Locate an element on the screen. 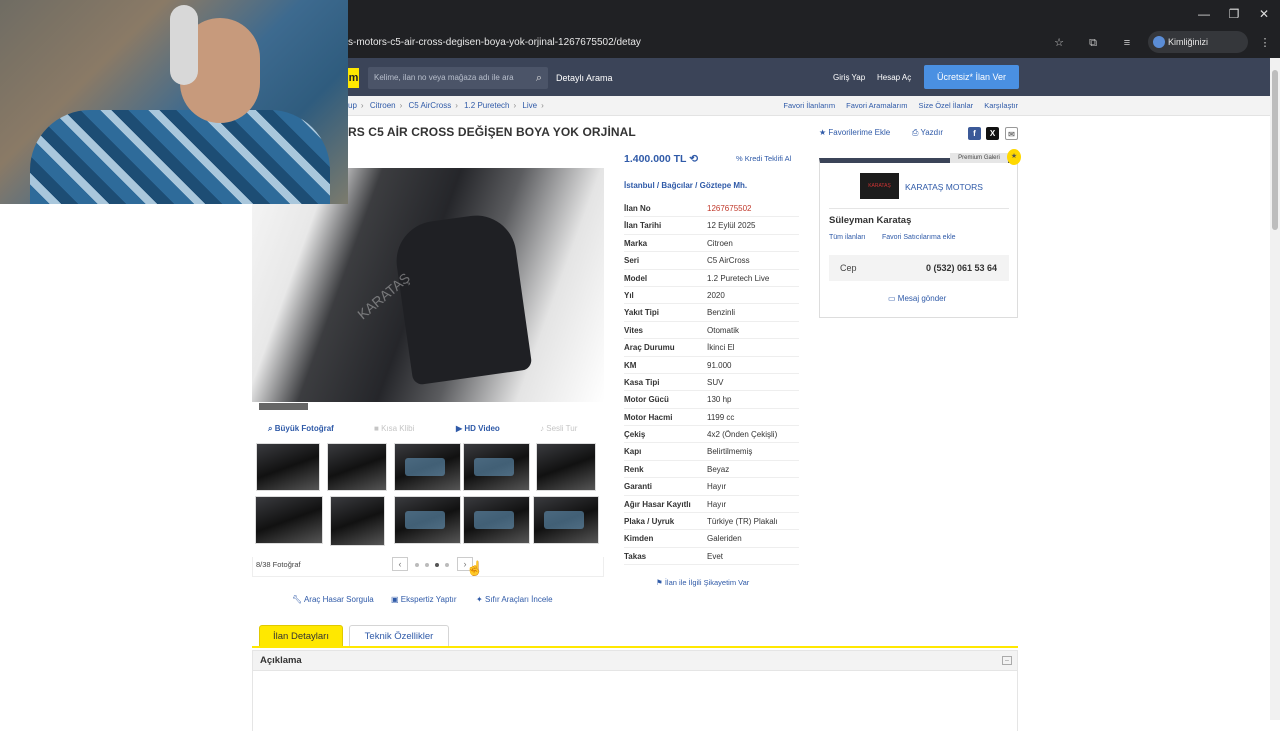 This screenshot has height=731, width=1280. menu-icon: ⋮ is located at coordinates (1265, 43).